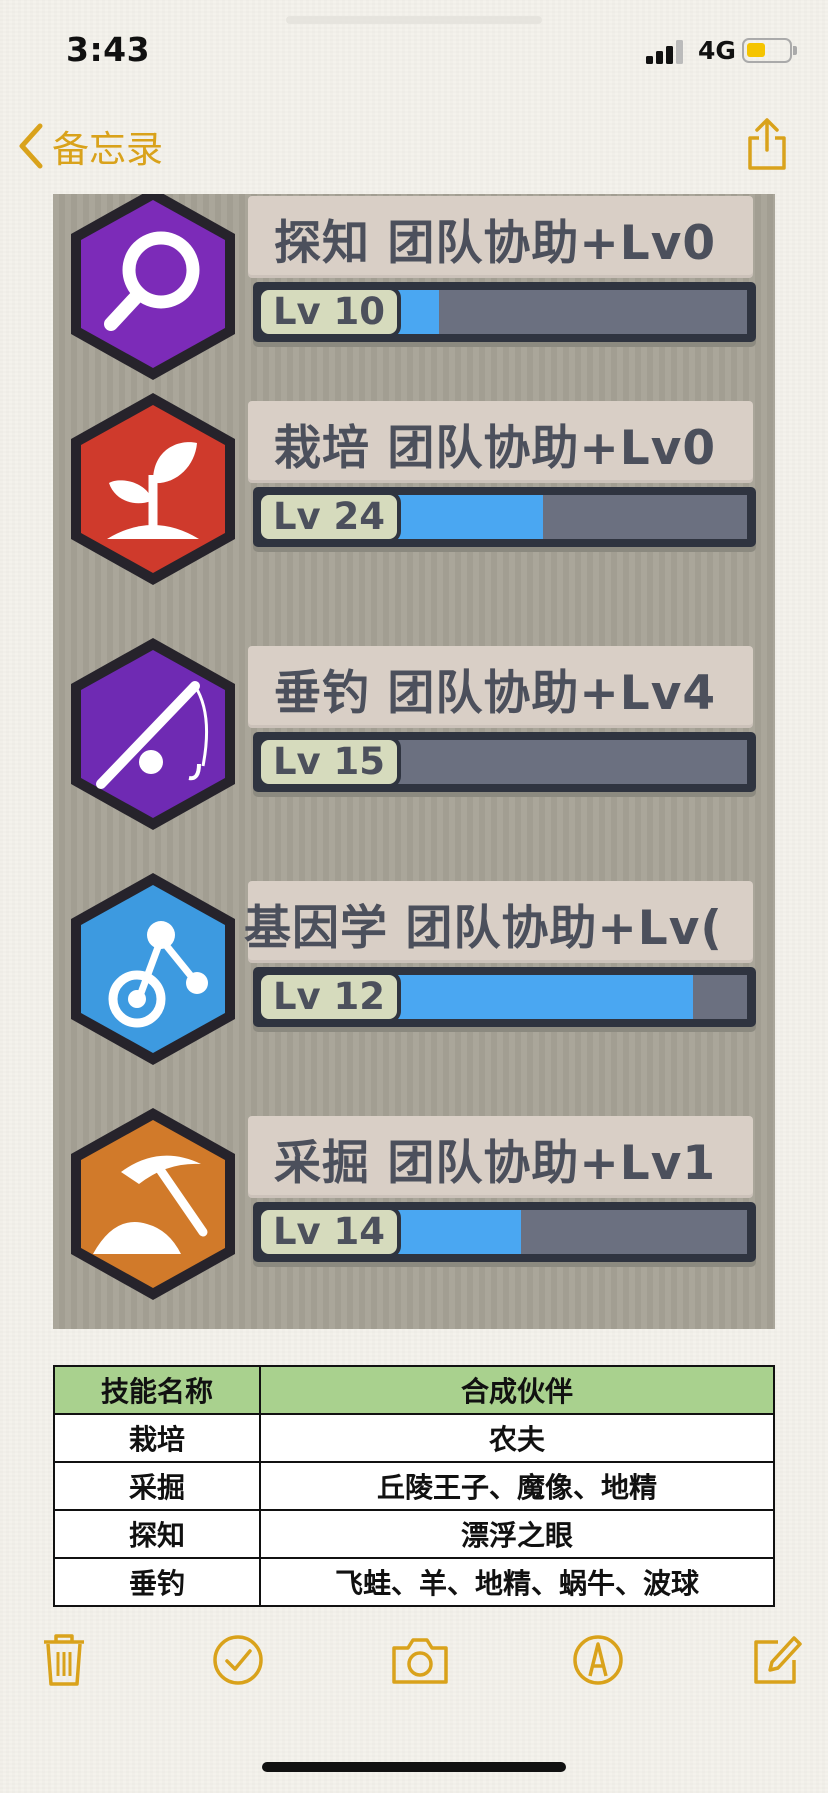 This screenshot has width=828, height=1793. I want to click on table-header-row: 技能名称 合成伙伴, so click(414, 1390).